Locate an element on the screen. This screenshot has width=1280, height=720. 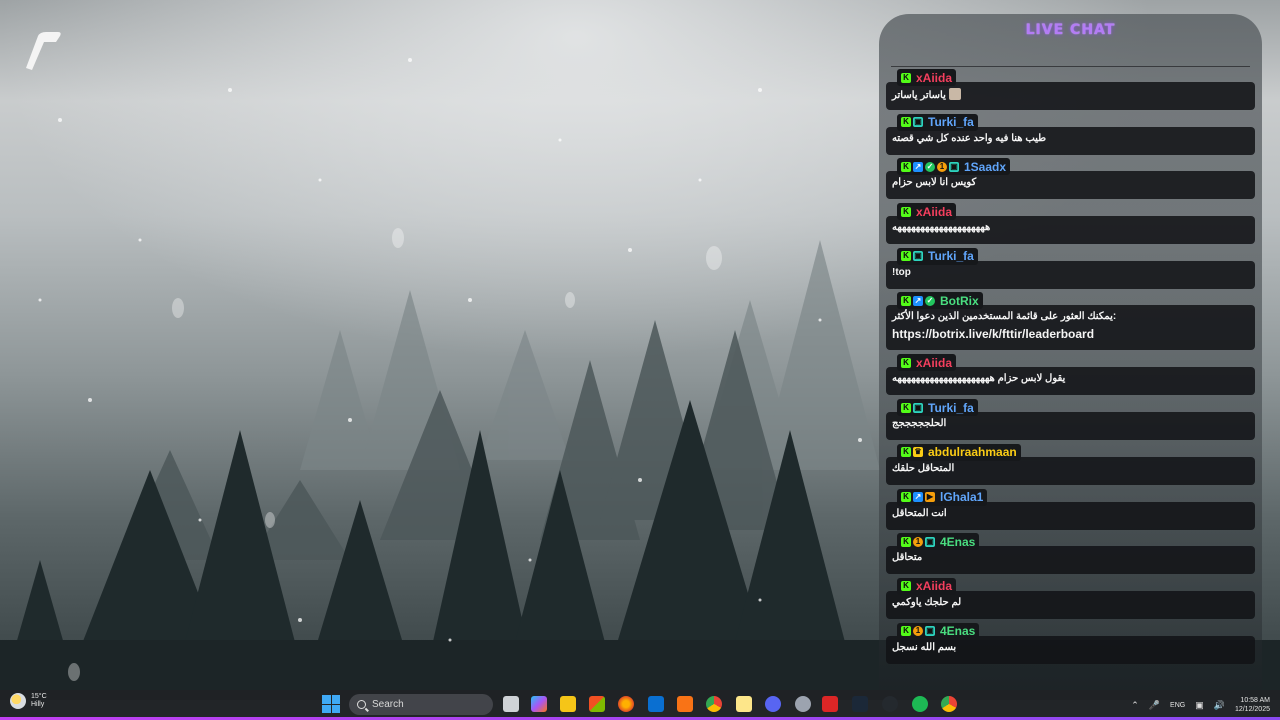
outlook-icon is located at coordinates (656, 704).